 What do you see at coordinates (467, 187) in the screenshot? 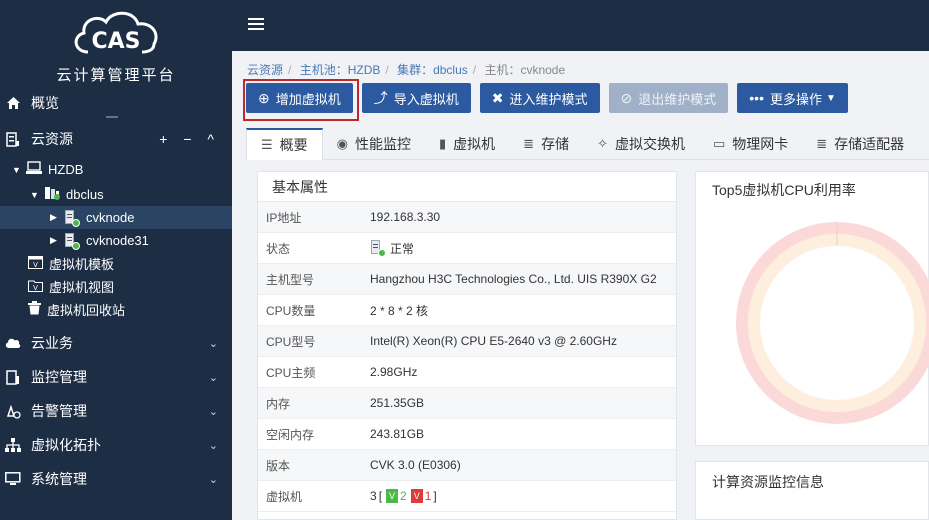
I see `panel-title: 基本属性` at bounding box center [467, 187].